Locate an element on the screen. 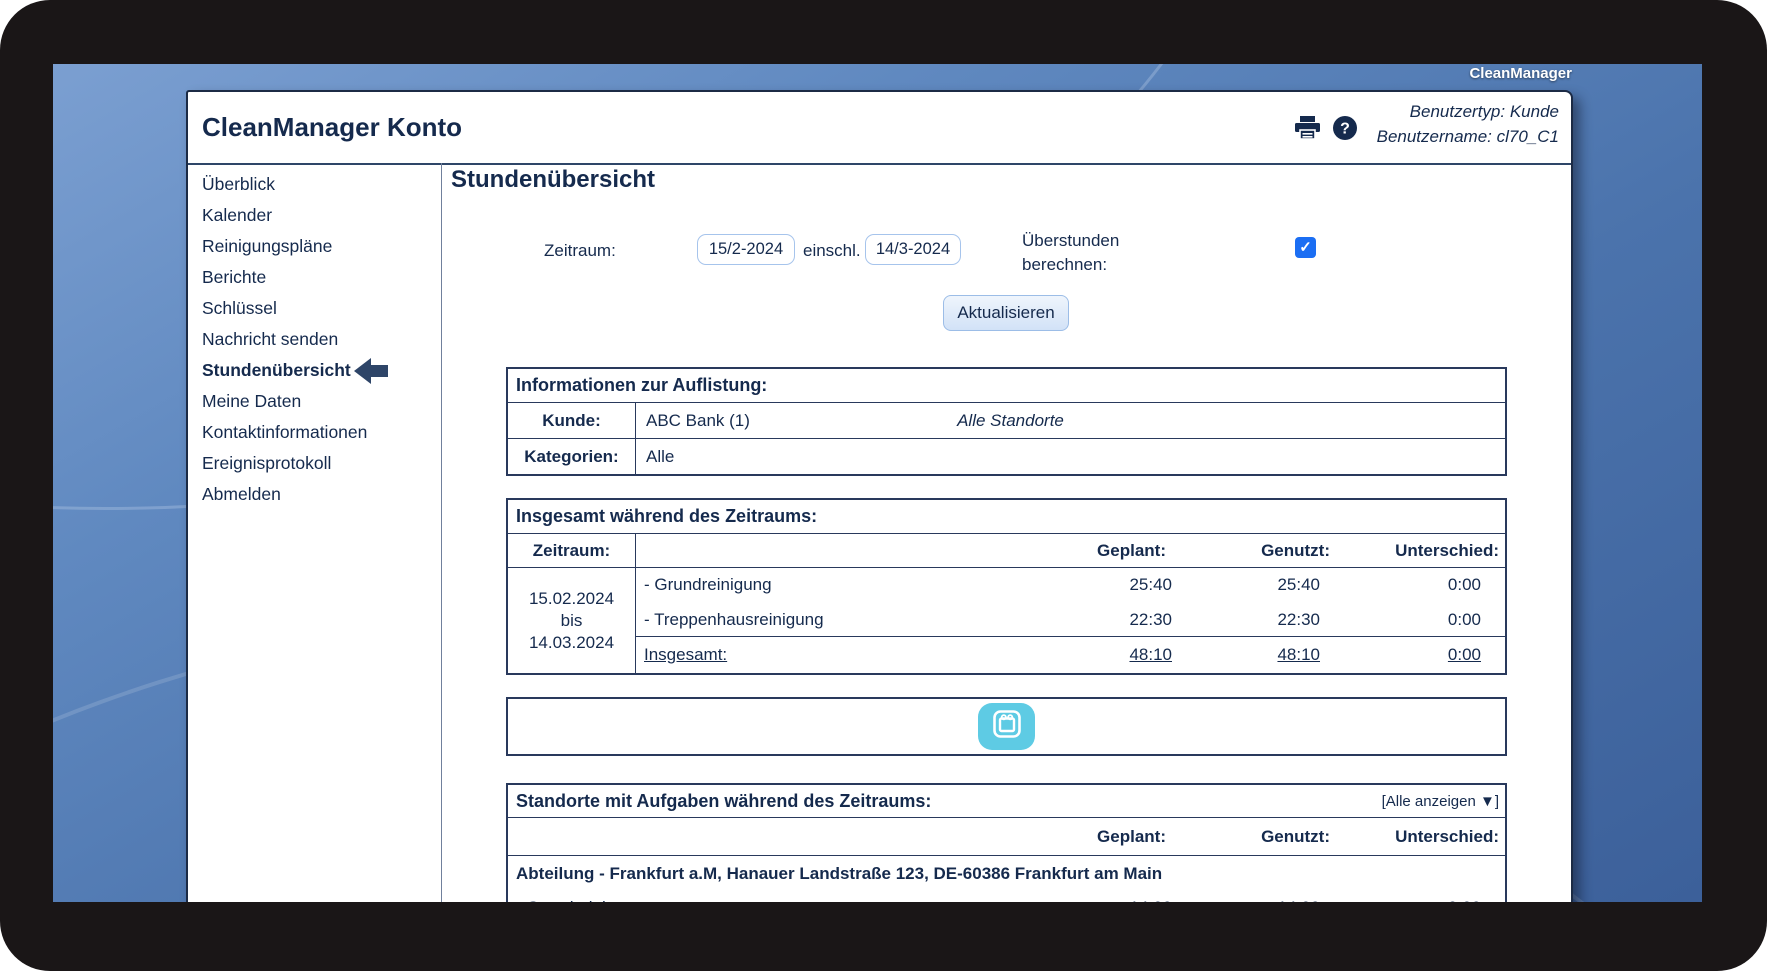  geplant-value: 22:30 is located at coordinates (1150, 619).